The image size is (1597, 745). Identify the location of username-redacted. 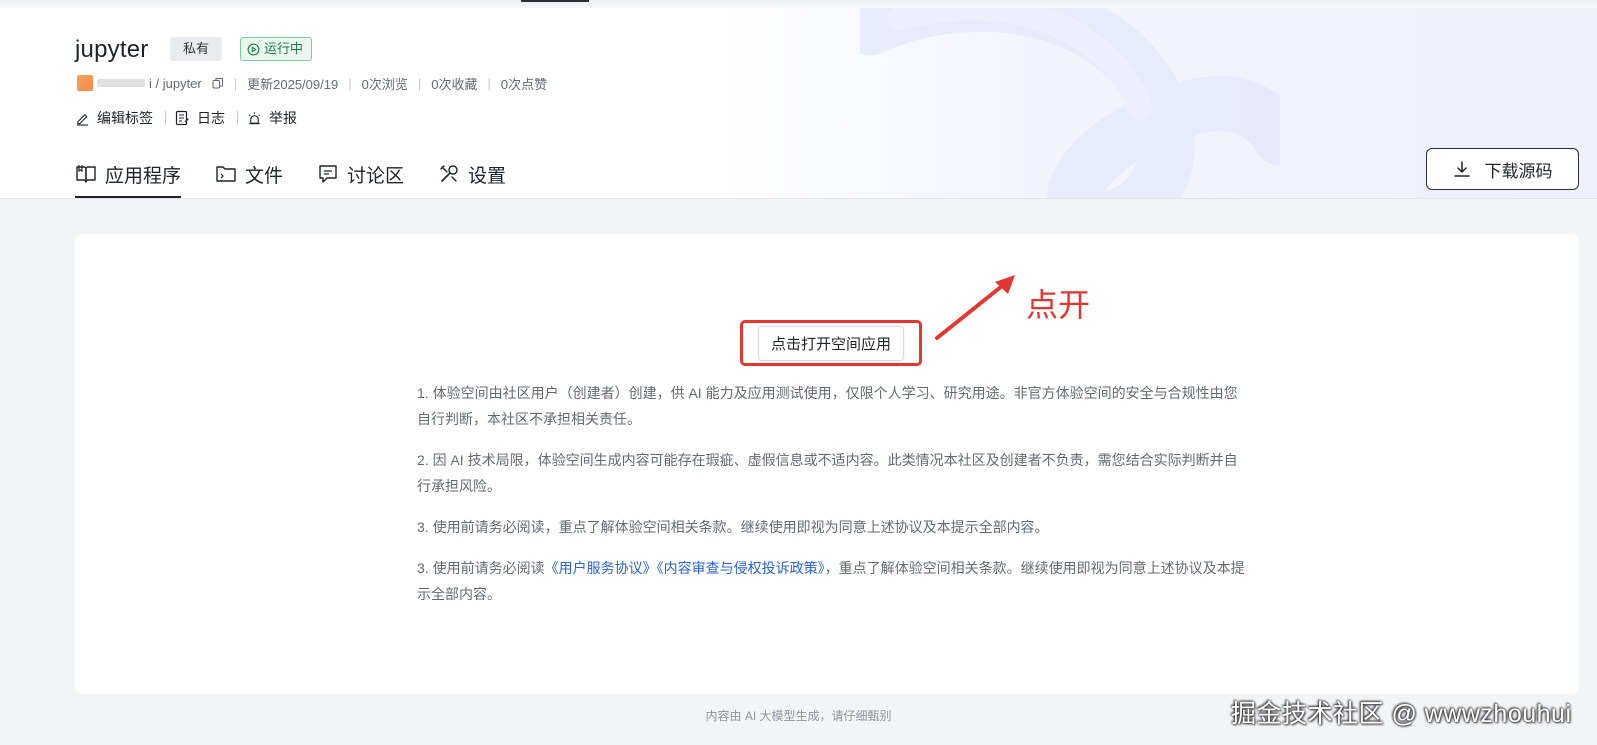
(121, 83).